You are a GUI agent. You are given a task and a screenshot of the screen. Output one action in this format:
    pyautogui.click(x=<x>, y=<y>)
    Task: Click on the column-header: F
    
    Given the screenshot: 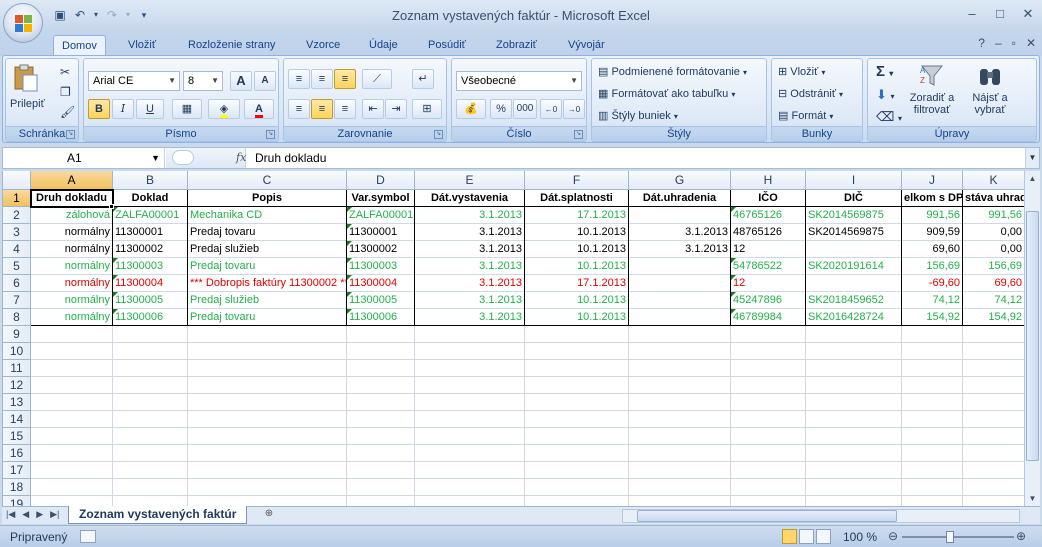 What is the action you would take?
    pyautogui.click(x=577, y=180)
    